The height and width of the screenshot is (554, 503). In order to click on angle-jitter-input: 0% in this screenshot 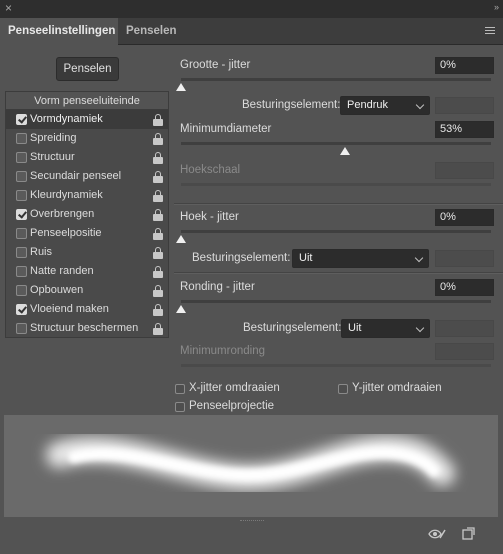, I will do `click(464, 217)`.